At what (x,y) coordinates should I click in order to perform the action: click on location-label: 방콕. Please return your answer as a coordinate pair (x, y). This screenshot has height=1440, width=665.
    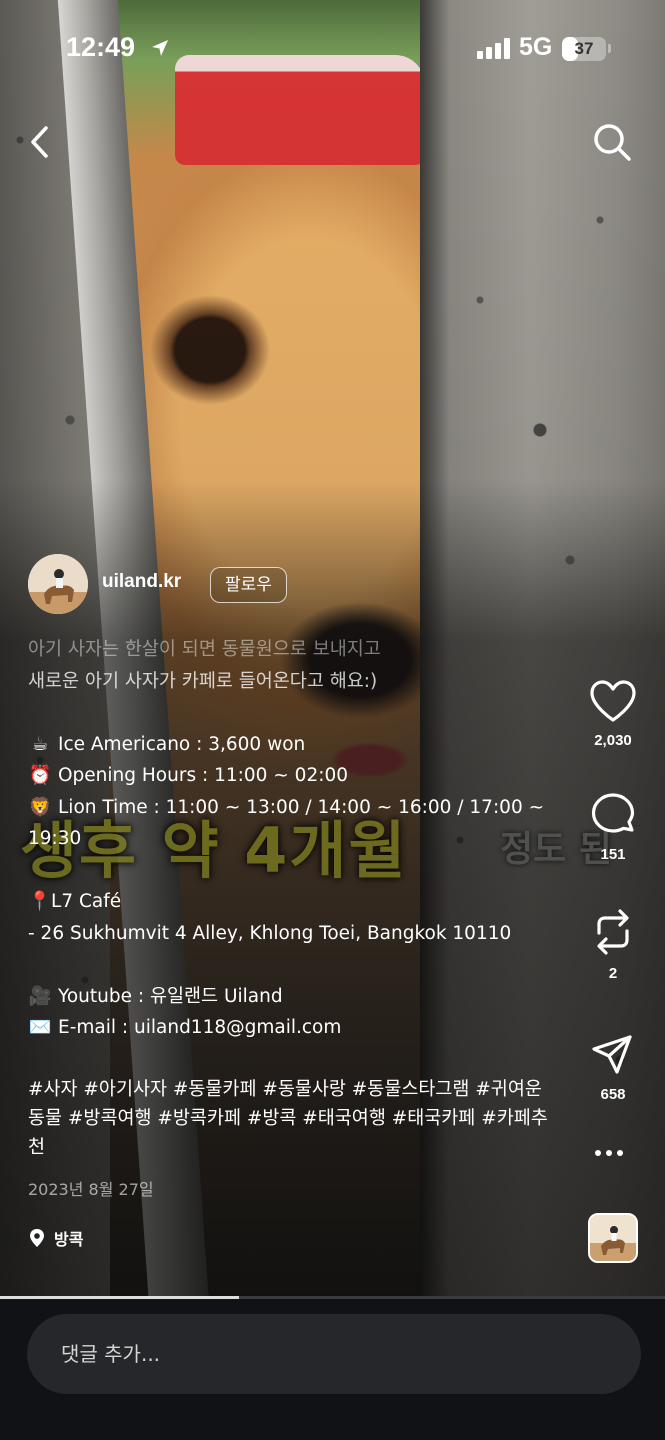
    Looking at the image, I should click on (69, 1239).